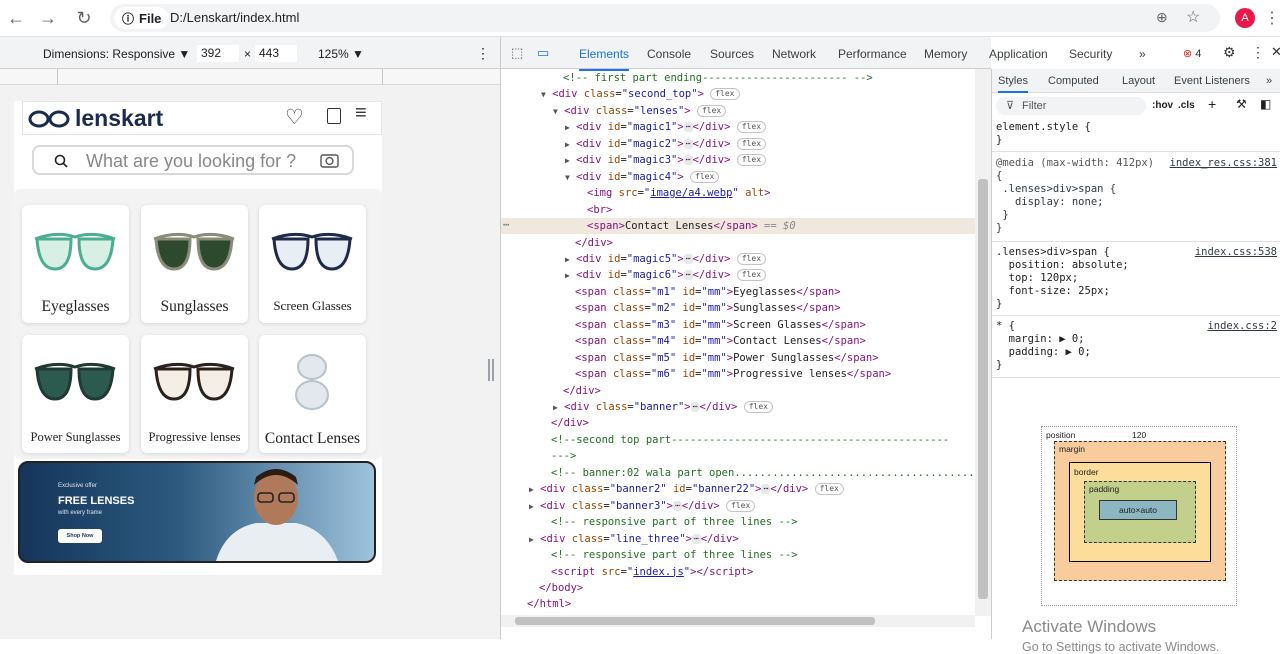 This screenshot has width=1280, height=654. What do you see at coordinates (483, 53) in the screenshot?
I see `more-options-icon: ⋮` at bounding box center [483, 53].